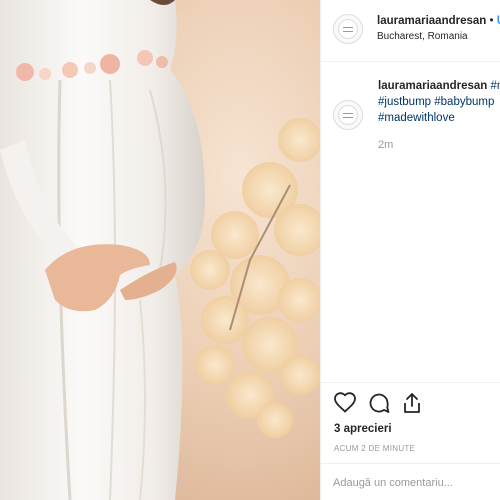 This screenshot has height=500, width=500. I want to click on avatar, so click(348, 29).